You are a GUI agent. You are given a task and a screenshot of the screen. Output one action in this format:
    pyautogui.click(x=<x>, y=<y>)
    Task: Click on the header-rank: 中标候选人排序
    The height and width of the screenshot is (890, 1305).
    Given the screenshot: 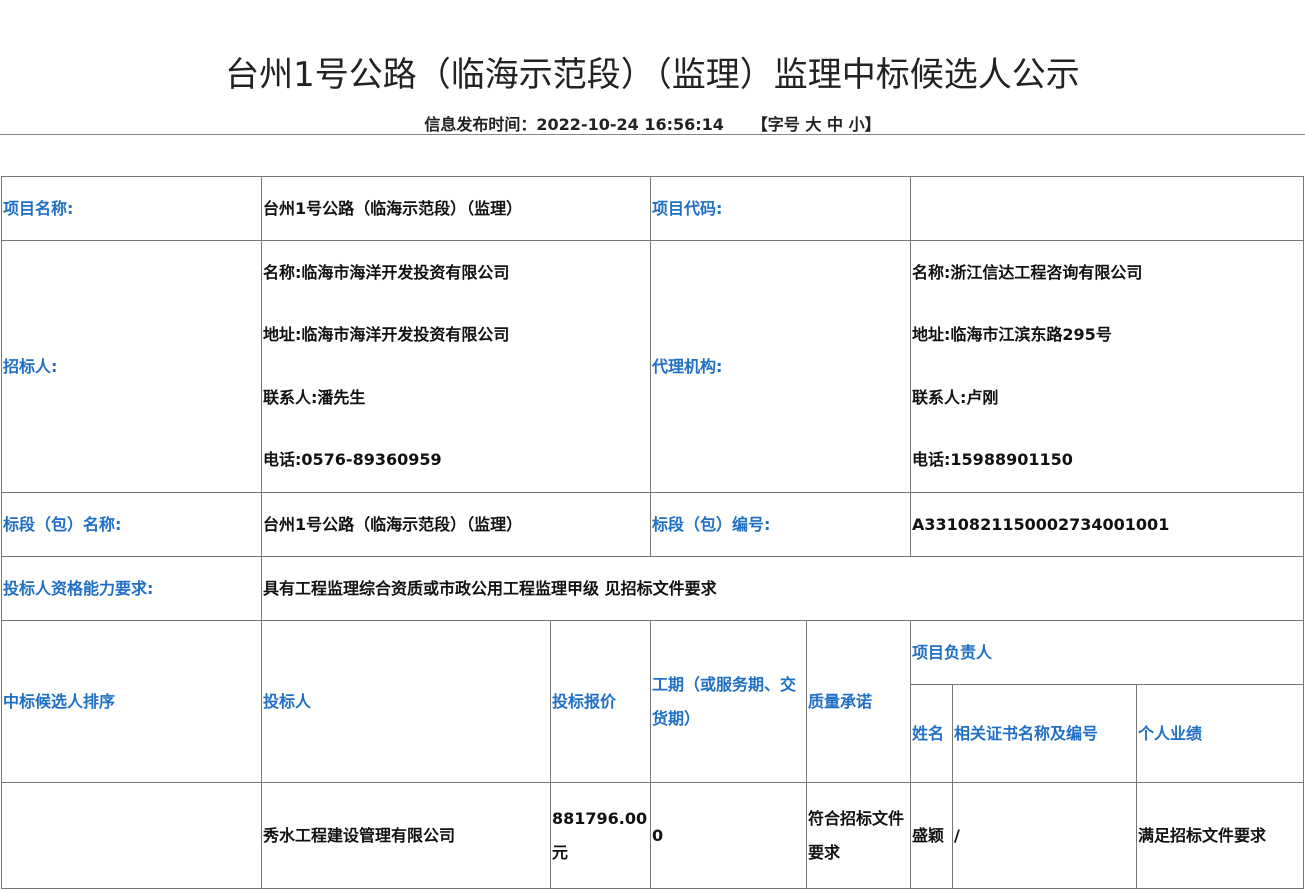 What is the action you would take?
    pyautogui.click(x=131, y=701)
    